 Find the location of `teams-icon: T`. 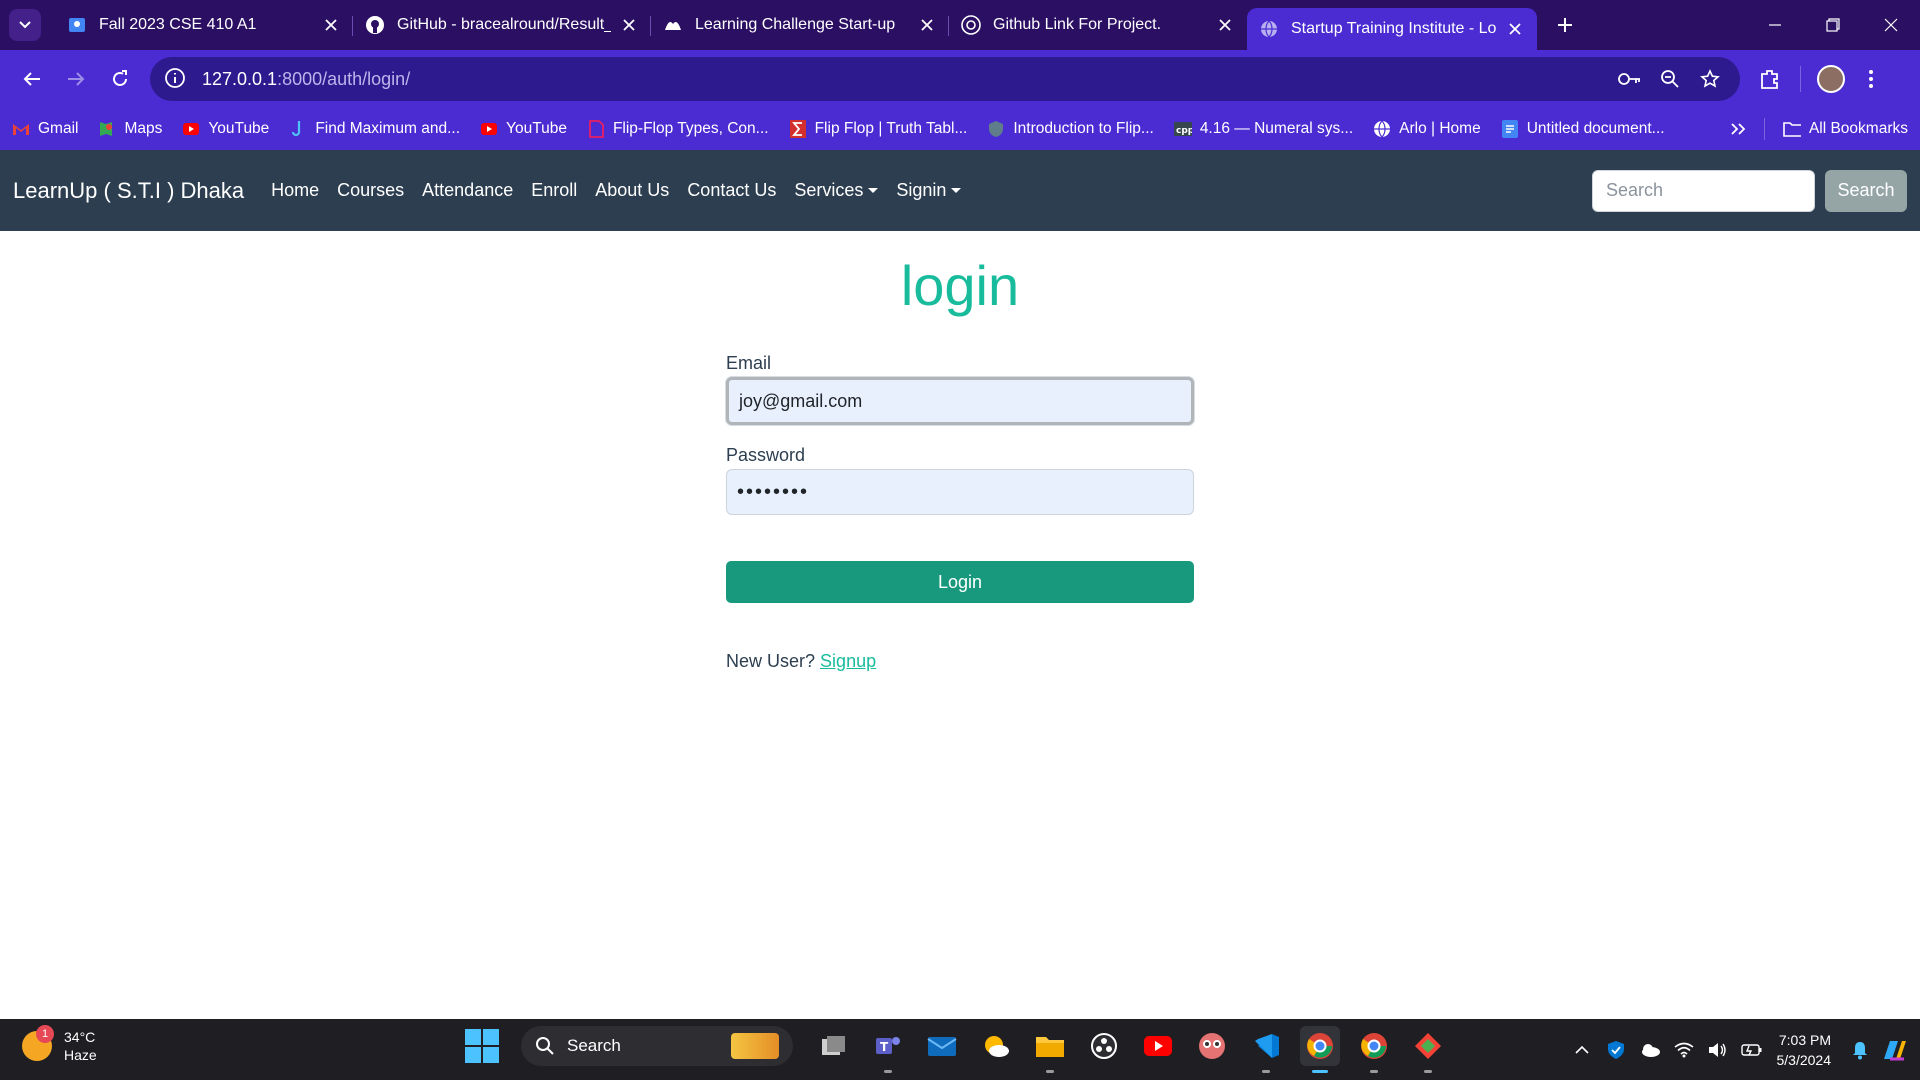

teams-icon: T is located at coordinates (888, 1049).